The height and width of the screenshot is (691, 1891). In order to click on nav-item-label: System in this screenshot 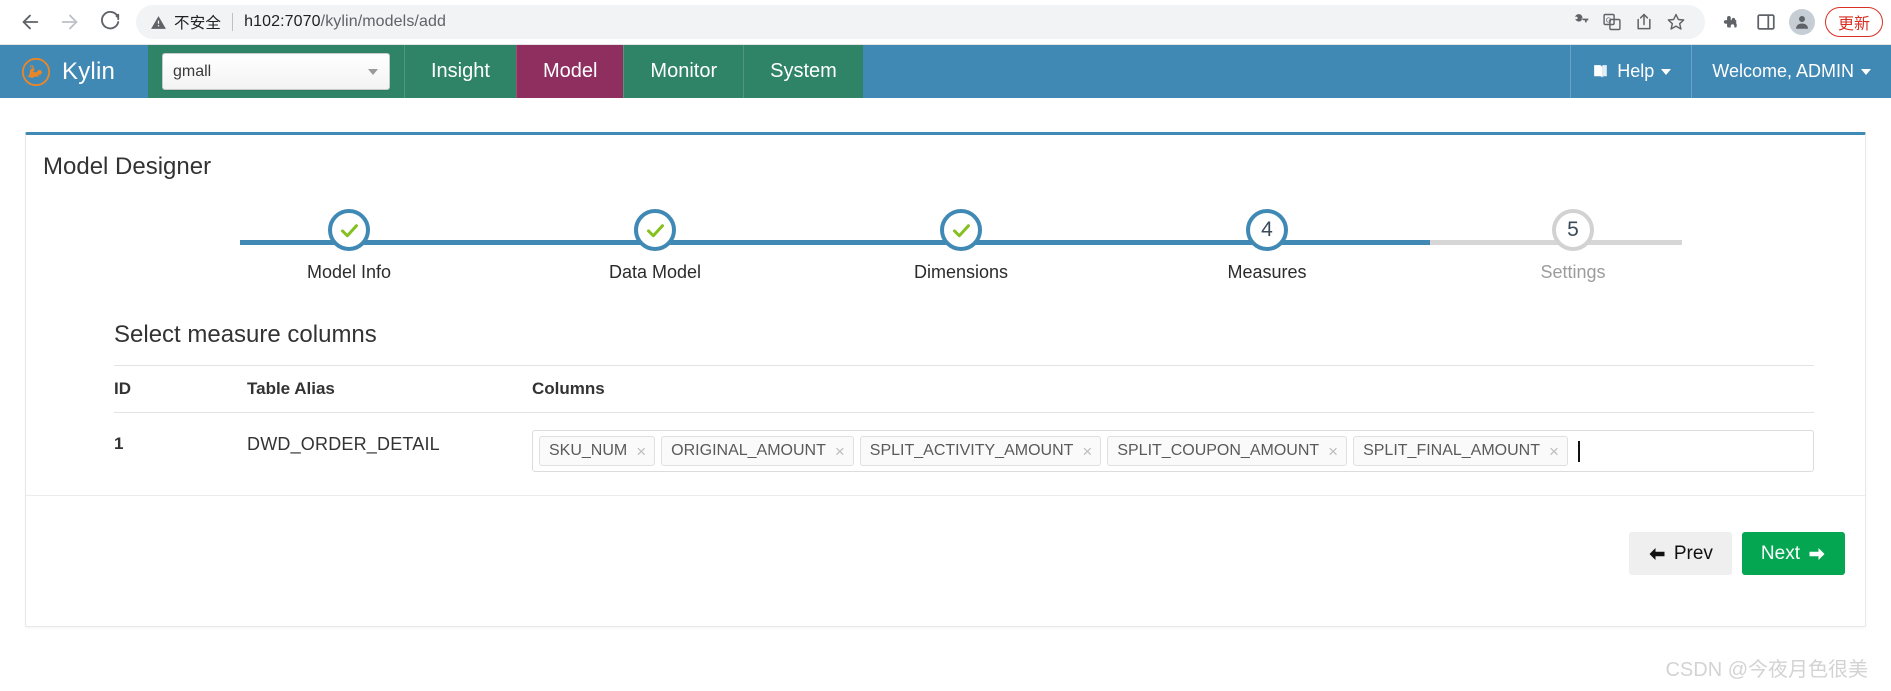, I will do `click(803, 71)`.